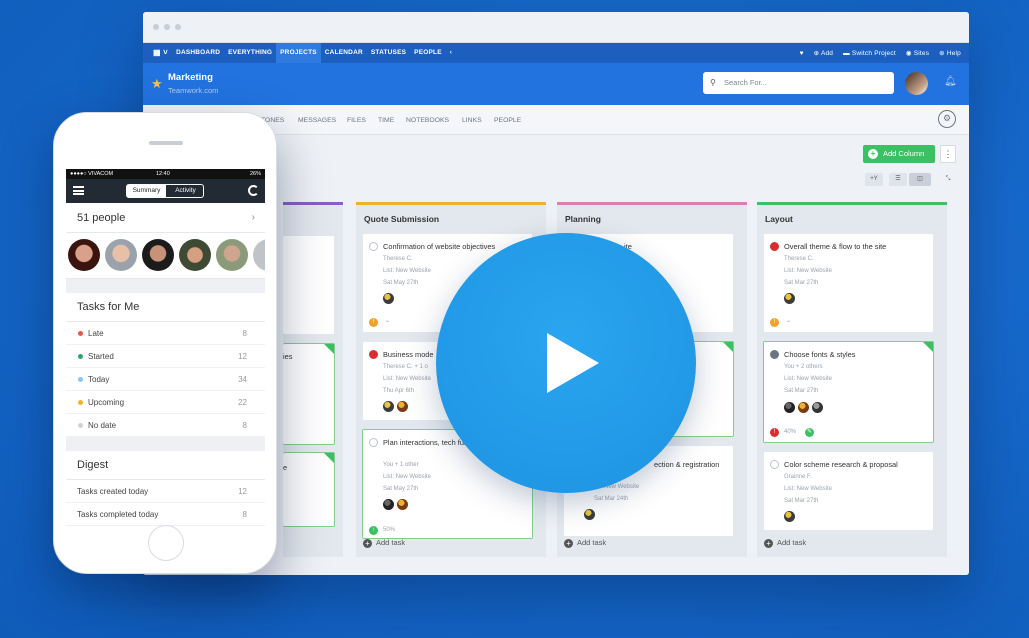 This screenshot has height=638, width=1029. What do you see at coordinates (165, 379) in the screenshot?
I see `task-status-row: Today 34` at bounding box center [165, 379].